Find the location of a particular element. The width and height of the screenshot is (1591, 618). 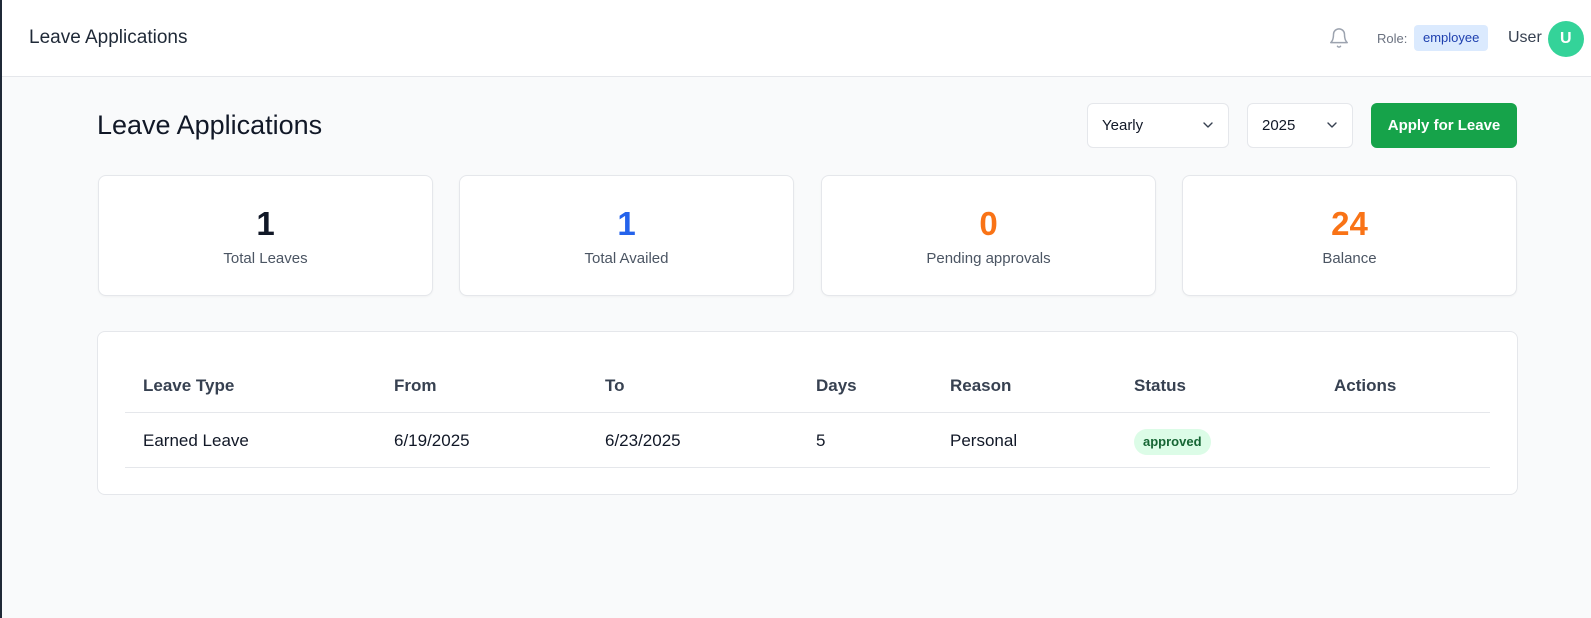

stat-value: 0 is located at coordinates (988, 223).